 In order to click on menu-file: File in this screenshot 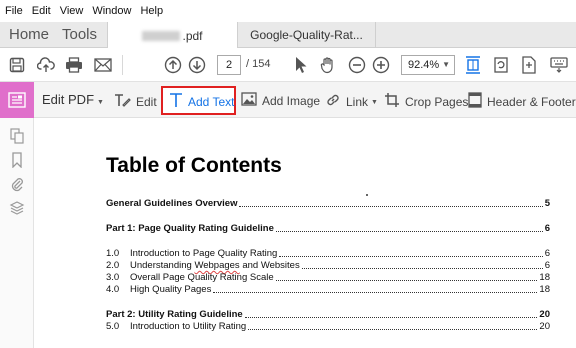, I will do `click(14, 11)`.